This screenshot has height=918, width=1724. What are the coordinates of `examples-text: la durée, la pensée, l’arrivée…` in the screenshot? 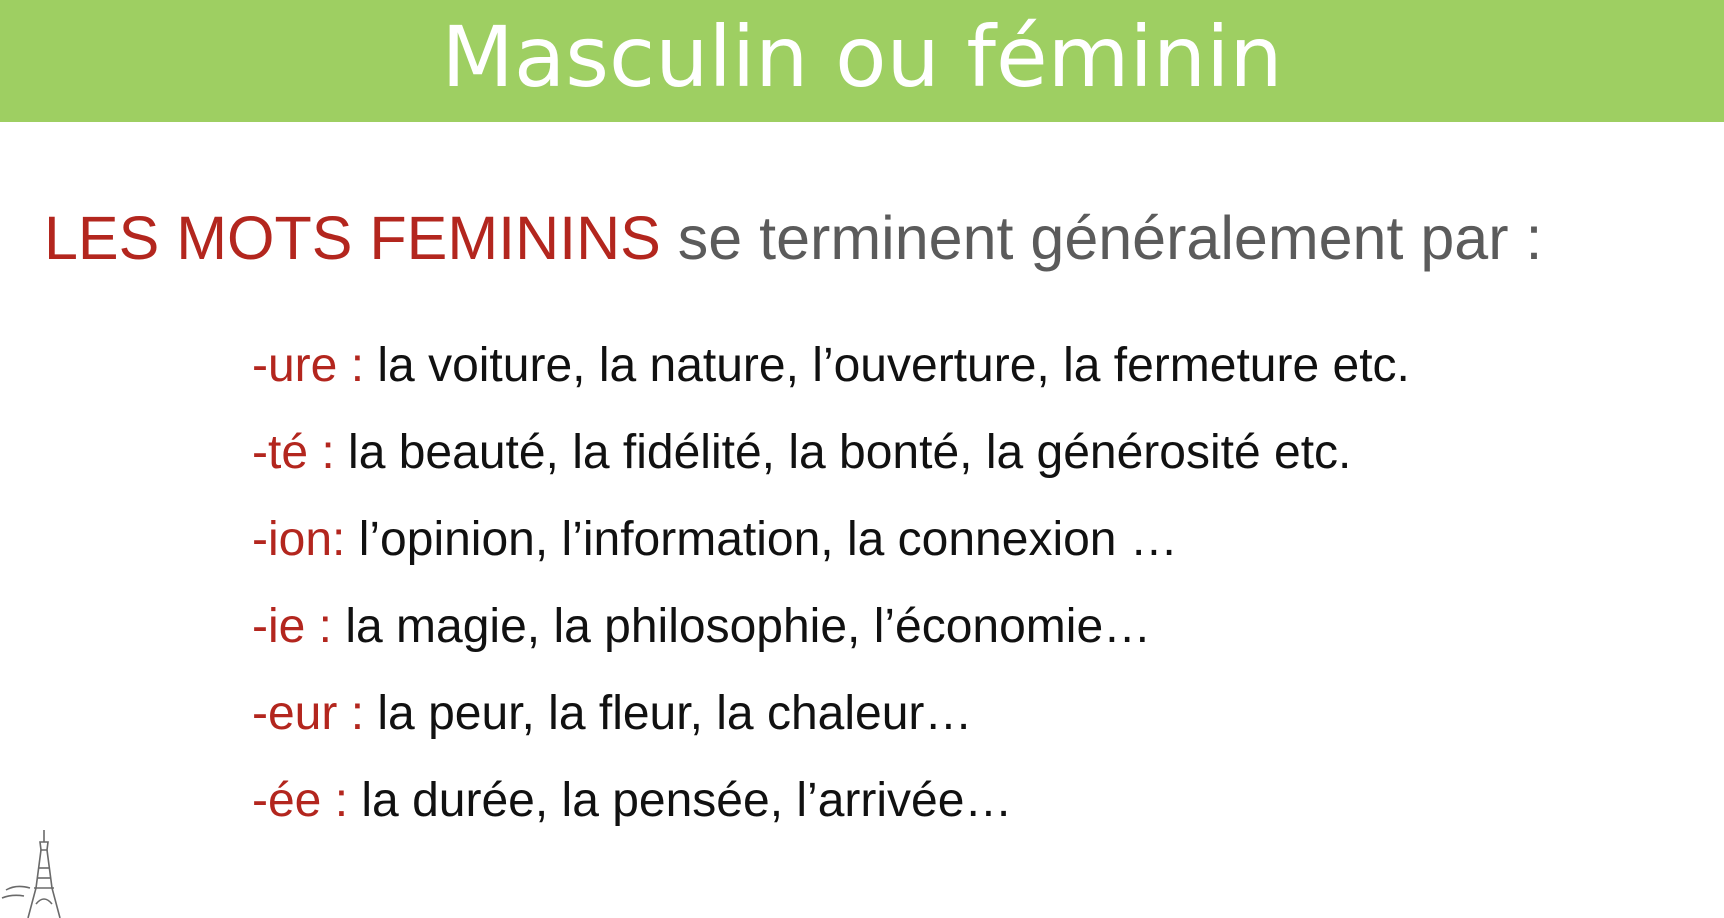 It's located at (687, 800).